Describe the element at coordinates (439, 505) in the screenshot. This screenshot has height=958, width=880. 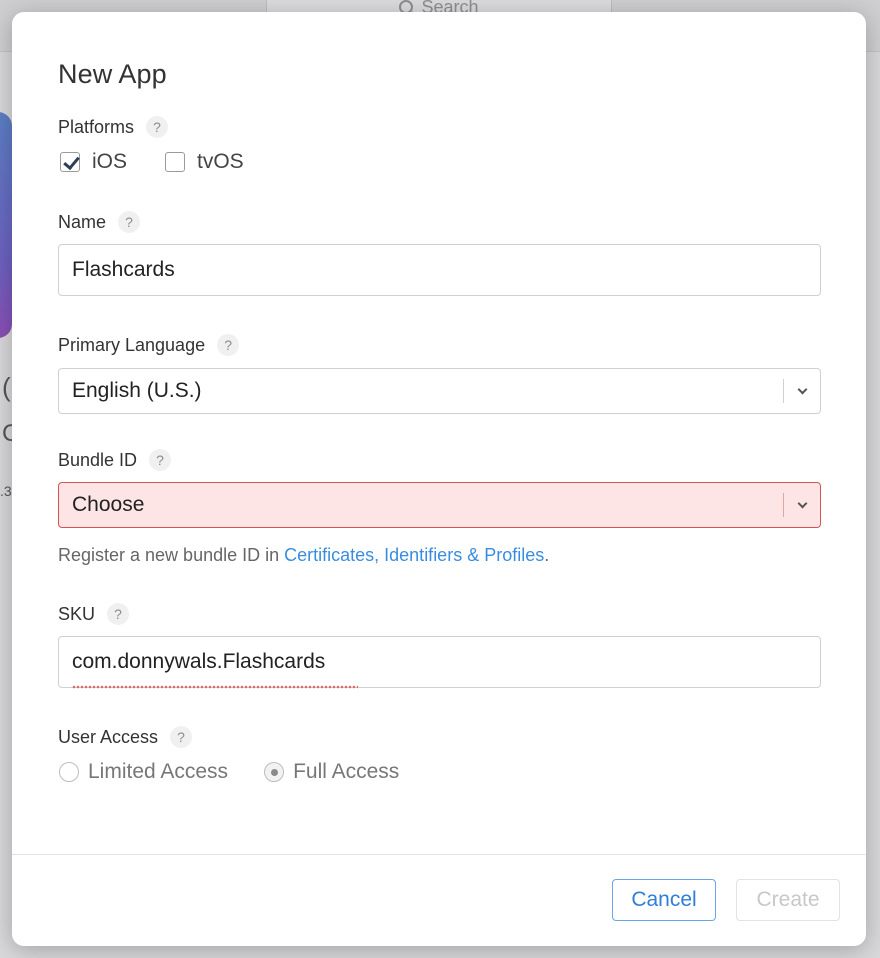
I see `bundle-id-select: Choose` at that location.